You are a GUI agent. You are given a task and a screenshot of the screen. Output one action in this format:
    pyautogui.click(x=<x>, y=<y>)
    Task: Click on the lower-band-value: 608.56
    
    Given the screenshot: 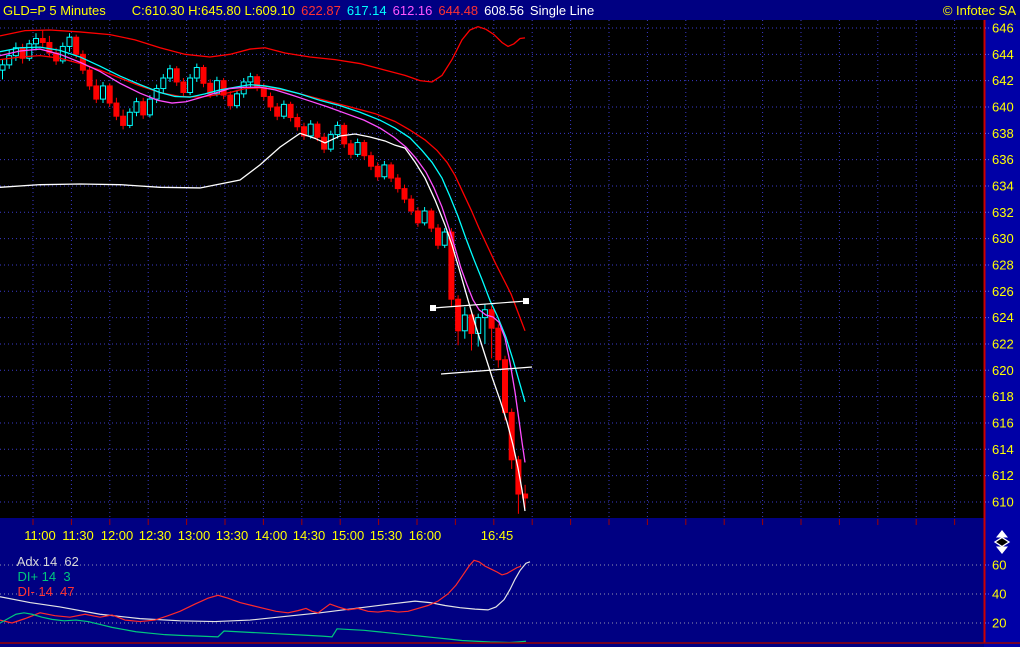 What is the action you would take?
    pyautogui.click(x=504, y=10)
    